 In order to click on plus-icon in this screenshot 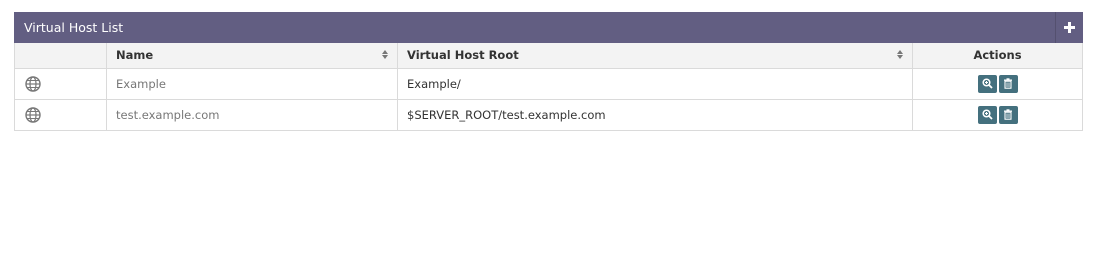, I will do `click(1069, 27)`.